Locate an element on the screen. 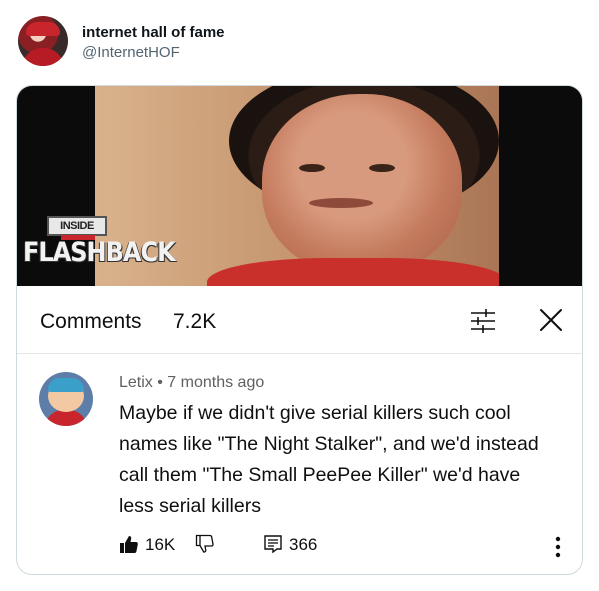  comments-header: Comments 7.2K is located at coordinates (299, 320).